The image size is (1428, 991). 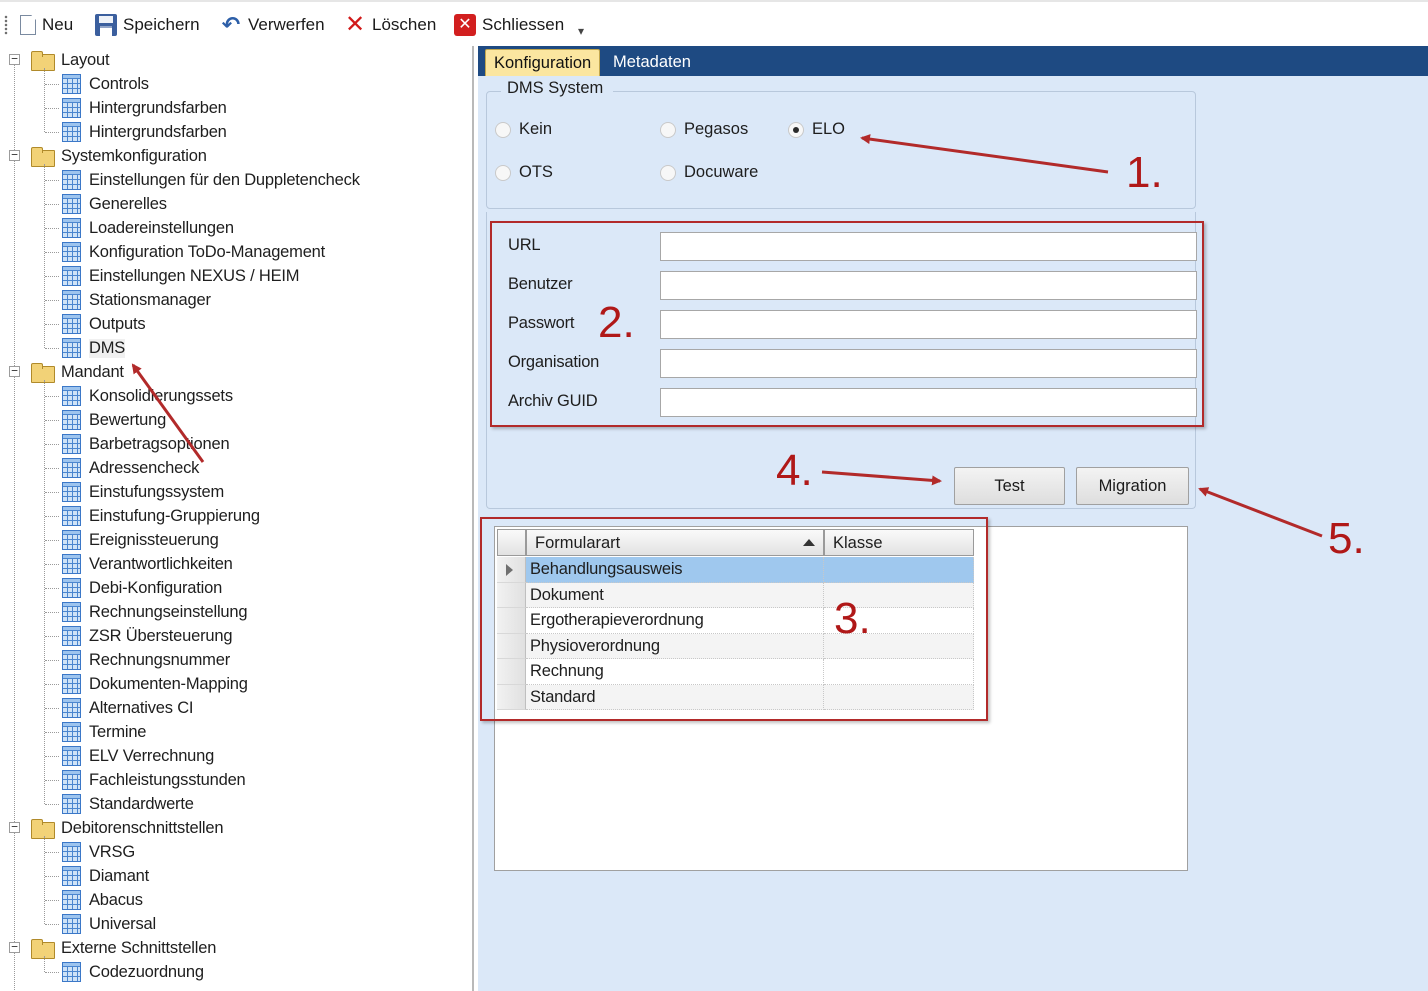 I want to click on tree-item-label: Controls, so click(x=119, y=83).